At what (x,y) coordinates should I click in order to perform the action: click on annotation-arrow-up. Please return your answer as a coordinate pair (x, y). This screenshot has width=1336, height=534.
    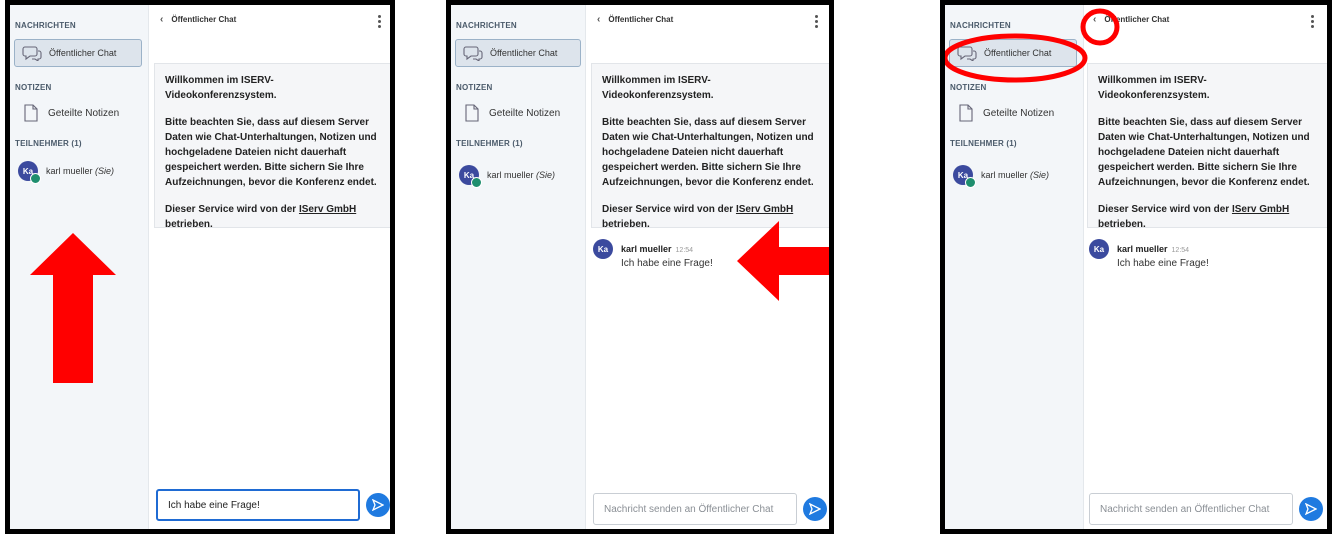
    Looking at the image, I should click on (73, 308).